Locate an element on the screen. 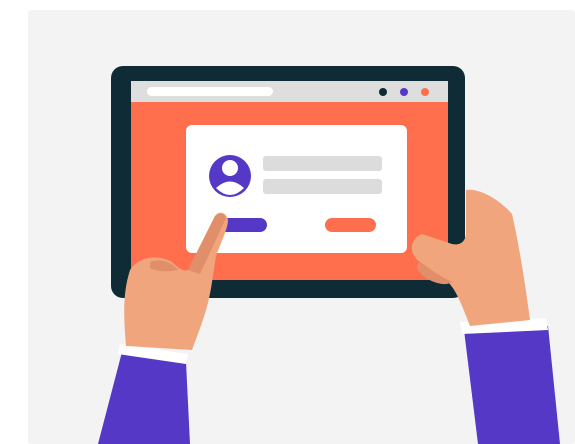  password-field is located at coordinates (322, 186).